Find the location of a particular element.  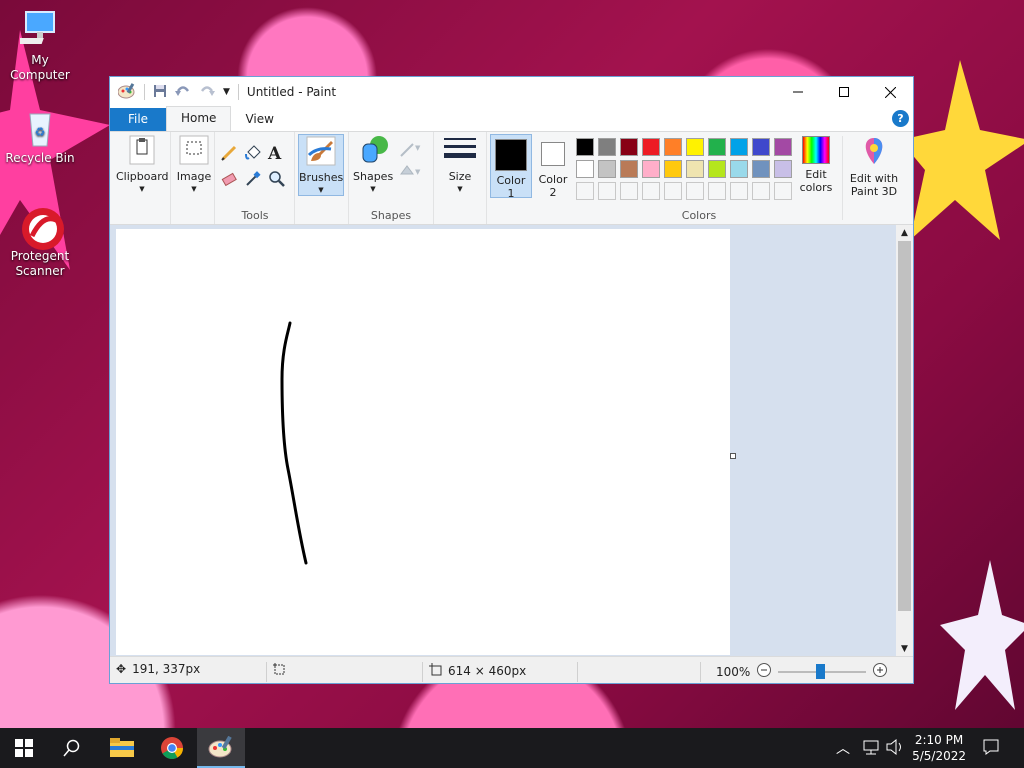

maximize-button is located at coordinates (844, 92).